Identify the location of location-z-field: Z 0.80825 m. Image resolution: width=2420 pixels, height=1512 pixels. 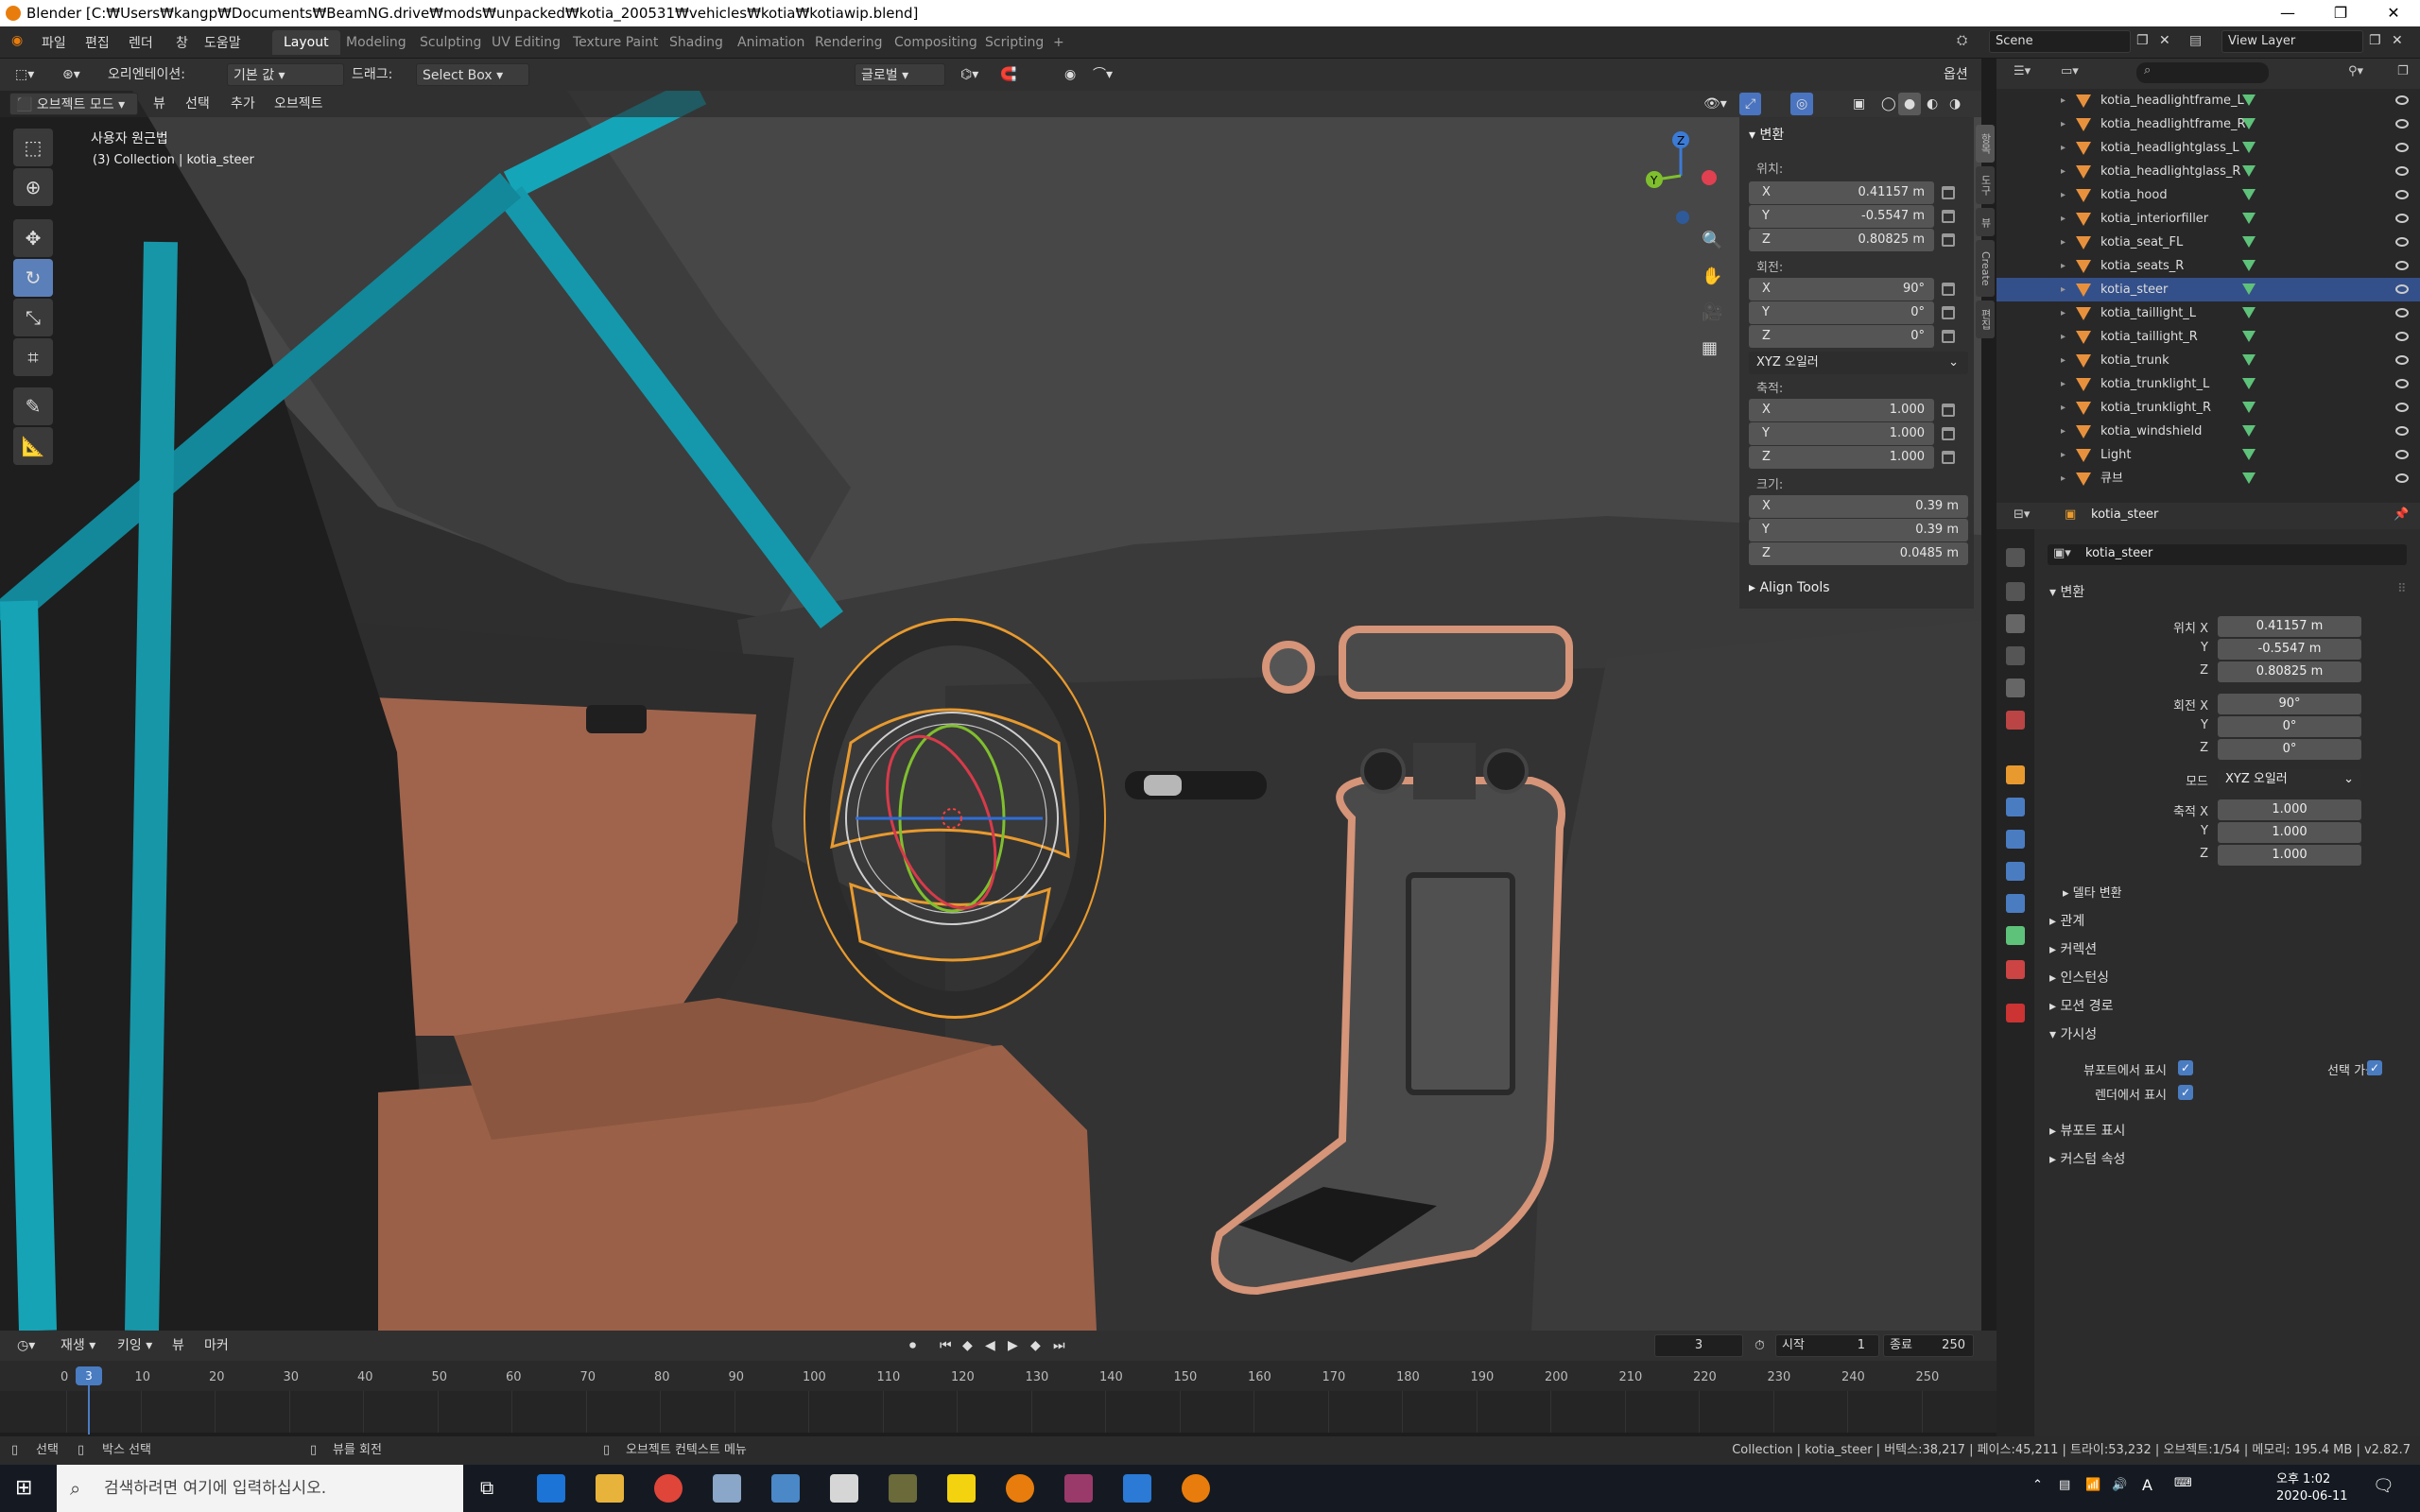
(1841, 240).